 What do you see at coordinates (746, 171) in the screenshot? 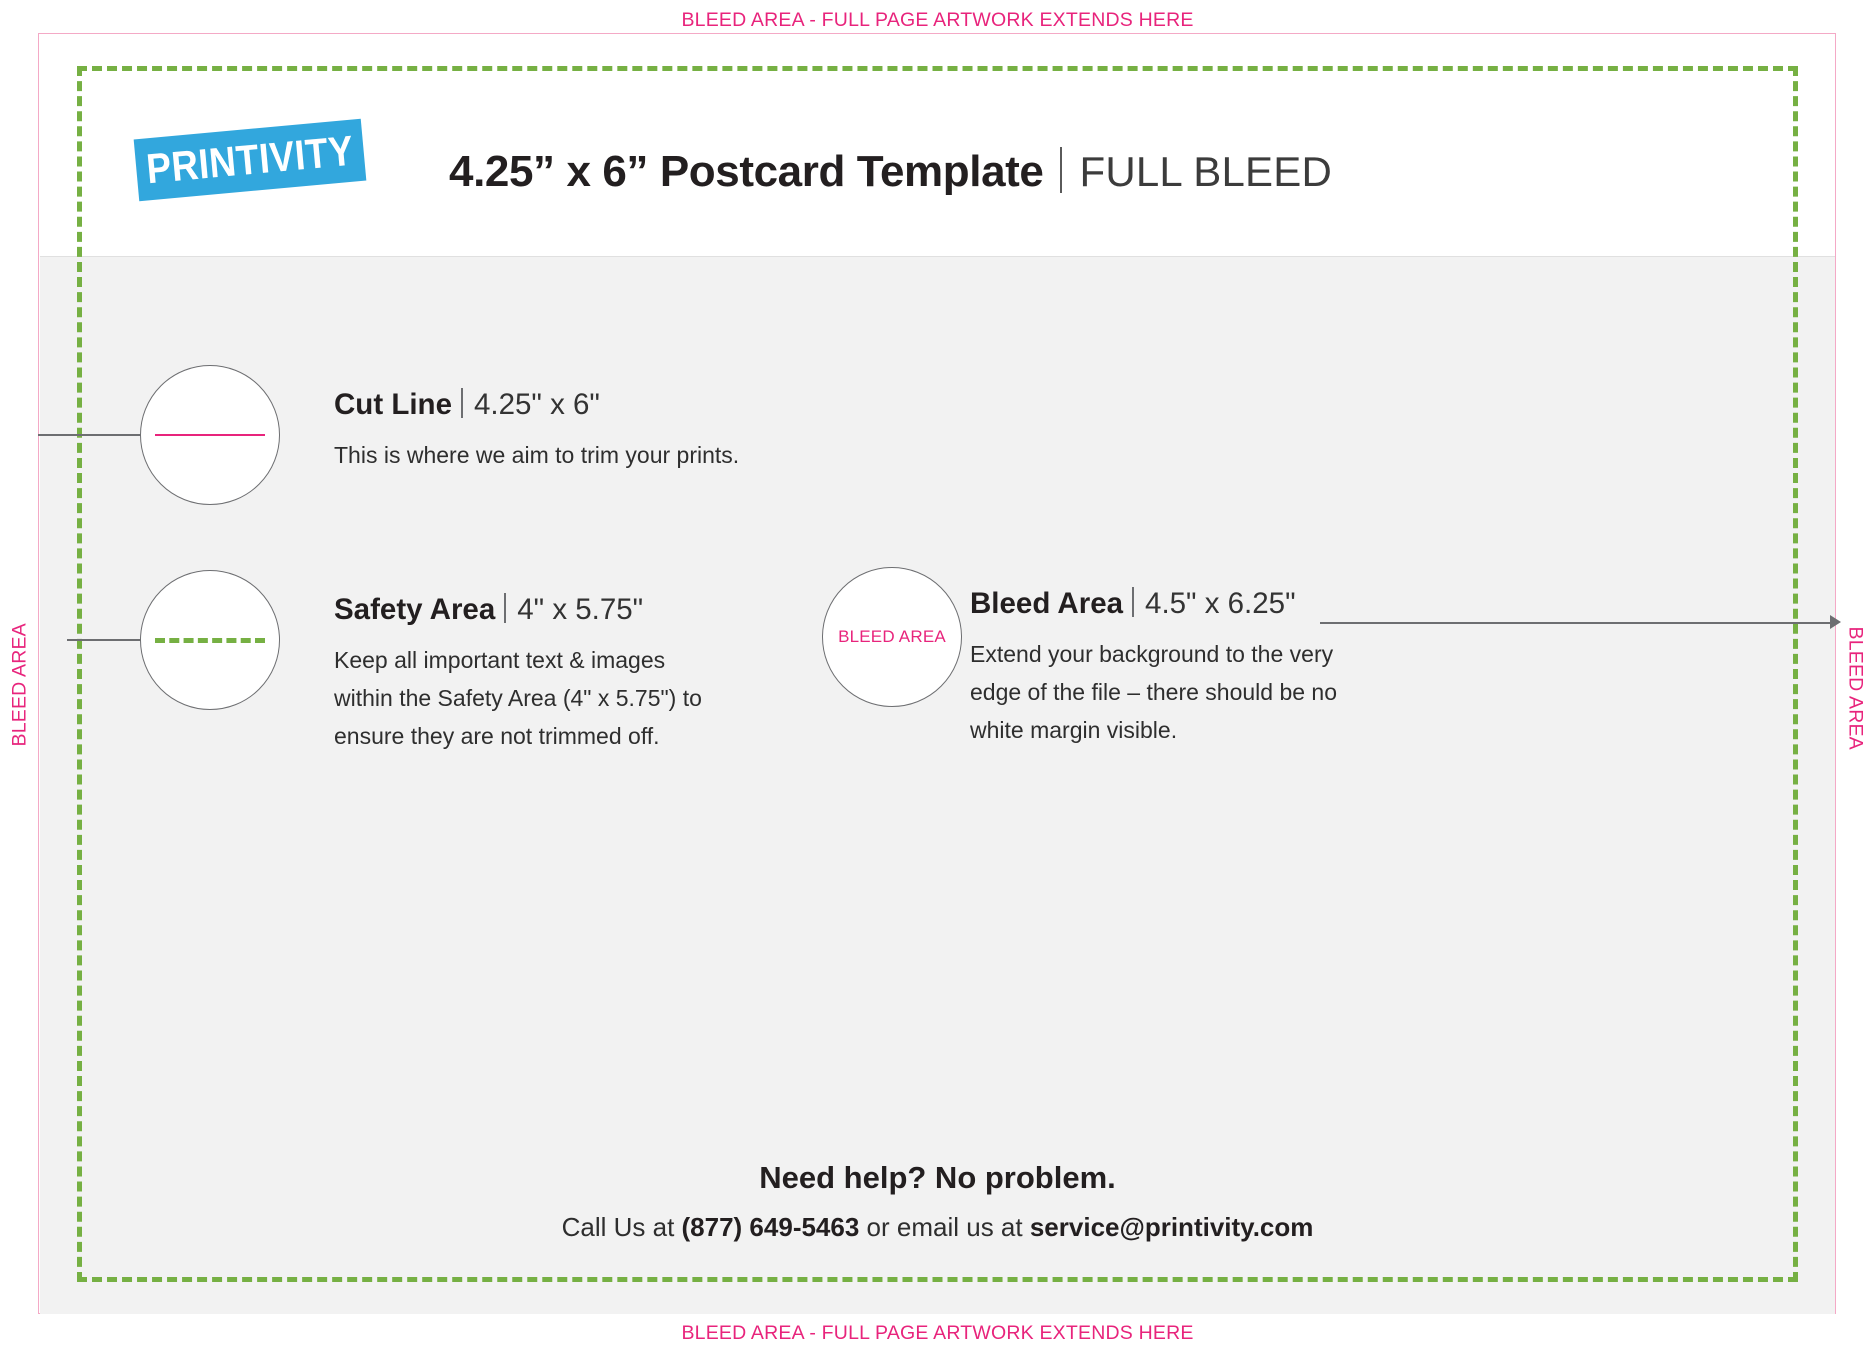
I see `page-title-main: 4.25” x 6” Postcard Template` at bounding box center [746, 171].